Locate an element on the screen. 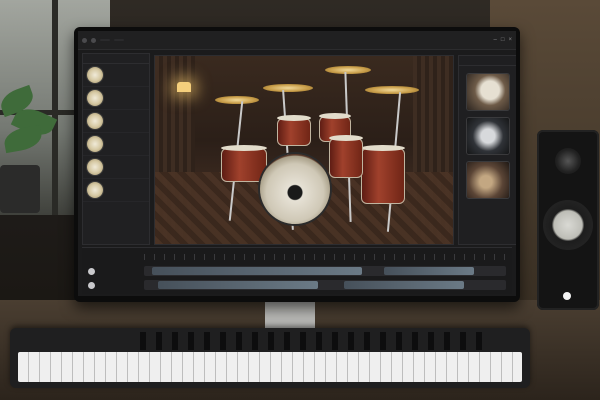  title-bar: – □ × is located at coordinates (297, 40).